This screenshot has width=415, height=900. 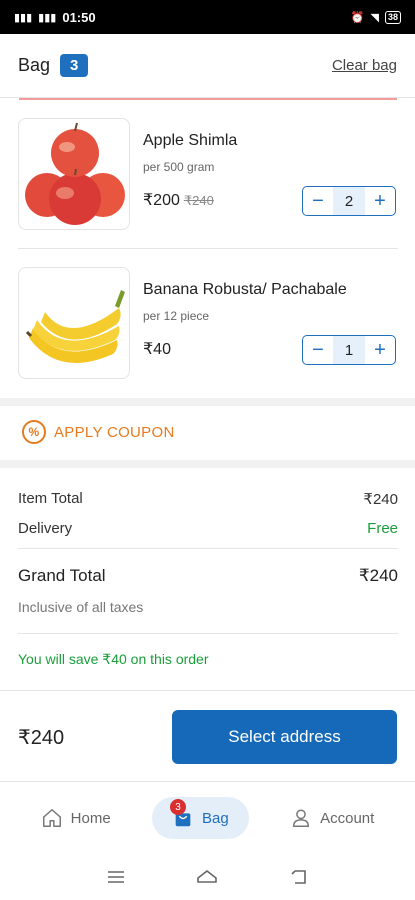 What do you see at coordinates (176, 316) in the screenshot?
I see `item-unit: per 12 piece` at bounding box center [176, 316].